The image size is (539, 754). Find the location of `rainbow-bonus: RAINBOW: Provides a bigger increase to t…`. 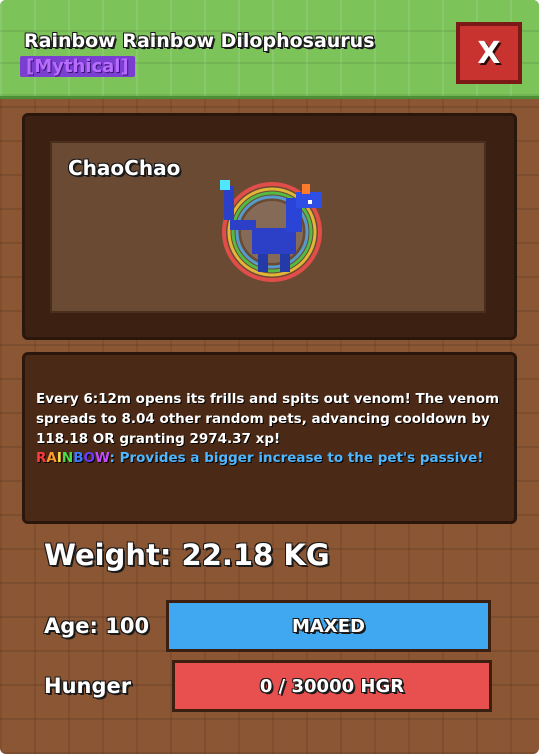

rainbow-bonus: RAINBOW: Provides a bigger increase to t… is located at coordinates (260, 458).